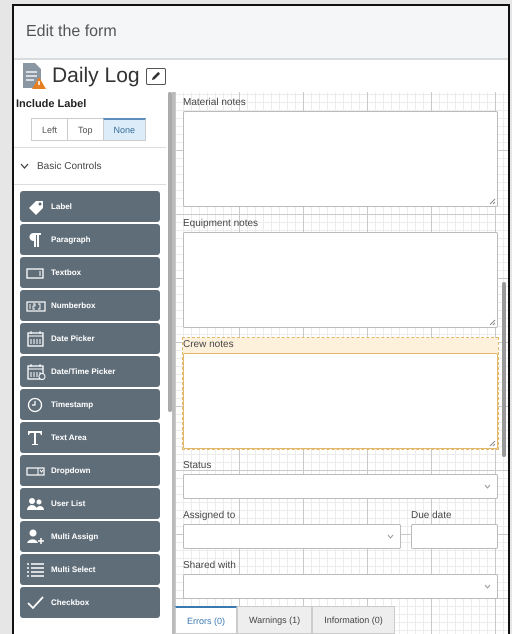  I want to click on chevron-icon, so click(24, 166).